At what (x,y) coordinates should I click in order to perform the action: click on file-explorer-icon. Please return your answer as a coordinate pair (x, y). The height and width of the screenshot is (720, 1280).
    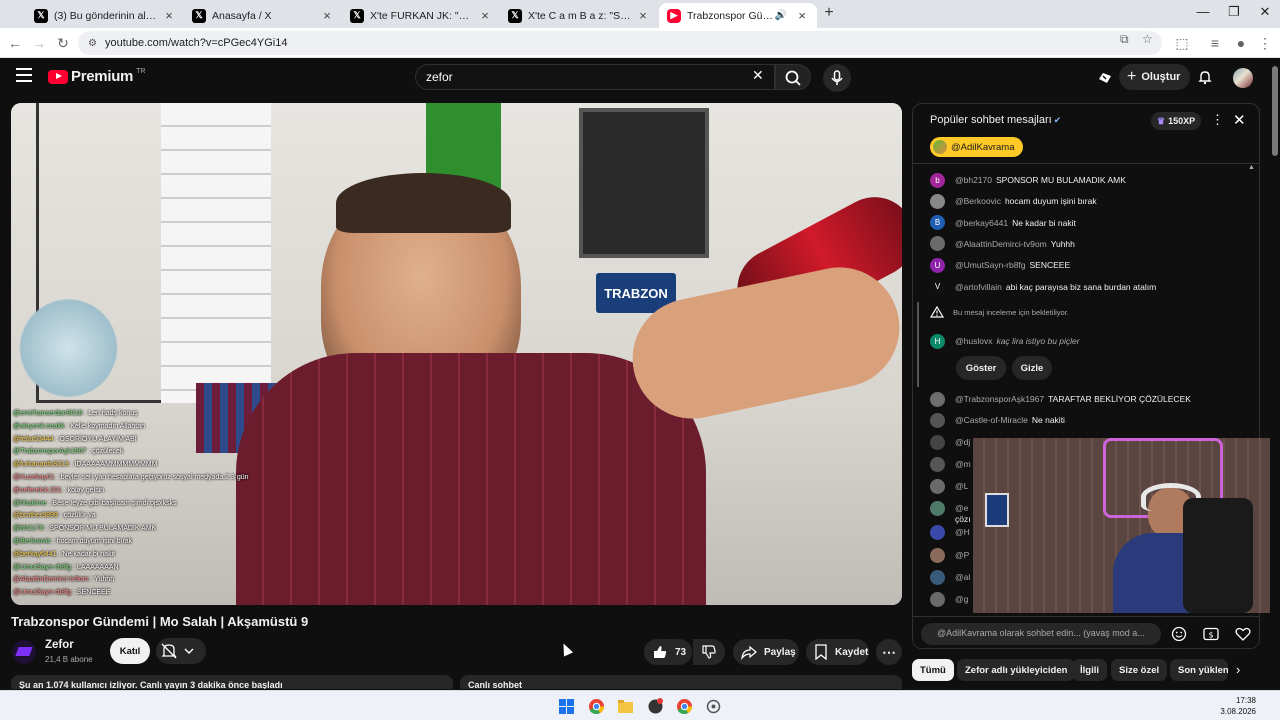
    Looking at the image, I should click on (625, 706).